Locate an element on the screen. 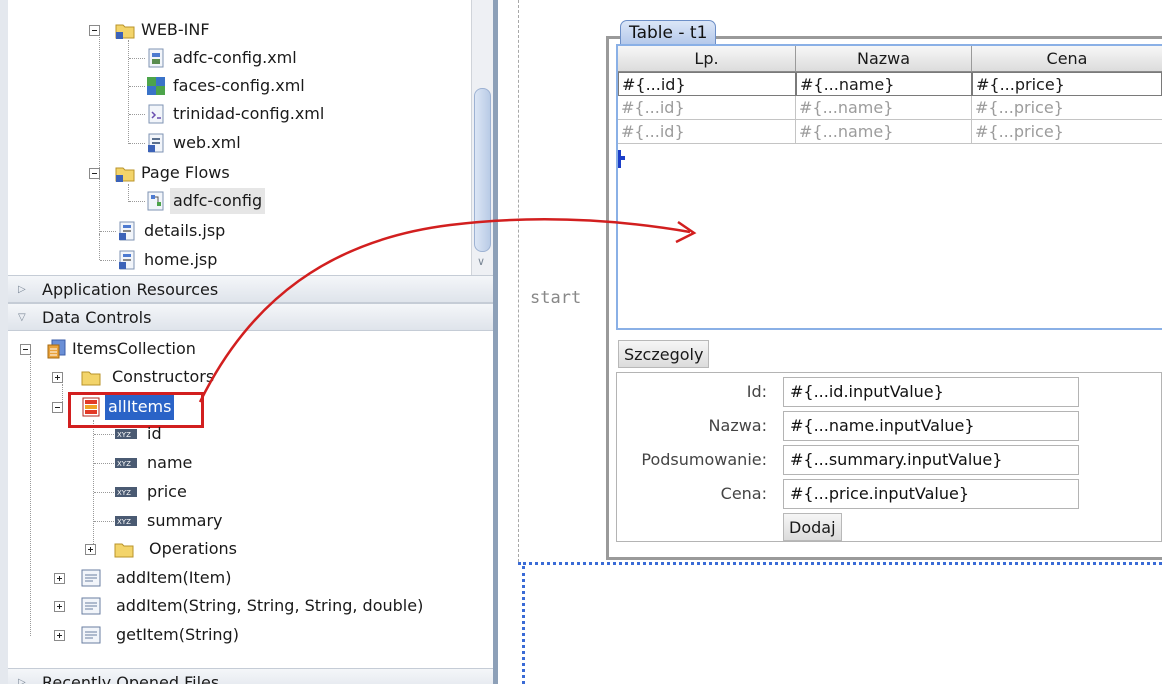 The width and height of the screenshot is (1162, 684). tree-item-label: addItem(Item) is located at coordinates (174, 577).